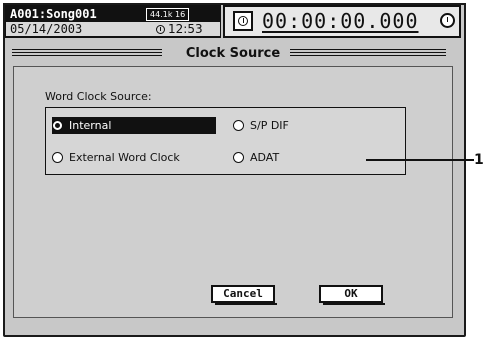 This screenshot has height=340, width=484. I want to click on option-adat-label: ADAT, so click(265, 157).